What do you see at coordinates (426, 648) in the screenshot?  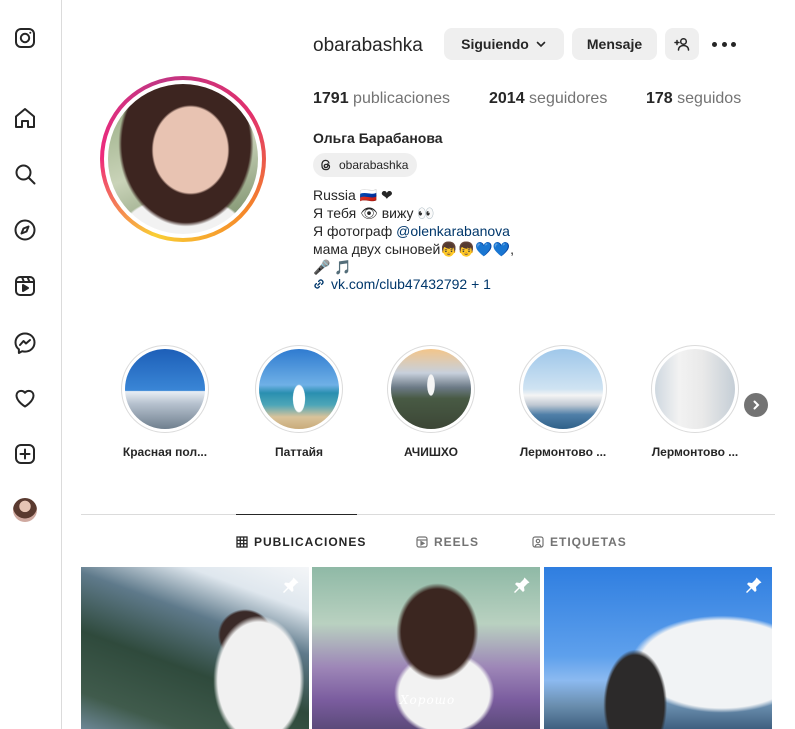 I see `post-thumbnail: Хорошо` at bounding box center [426, 648].